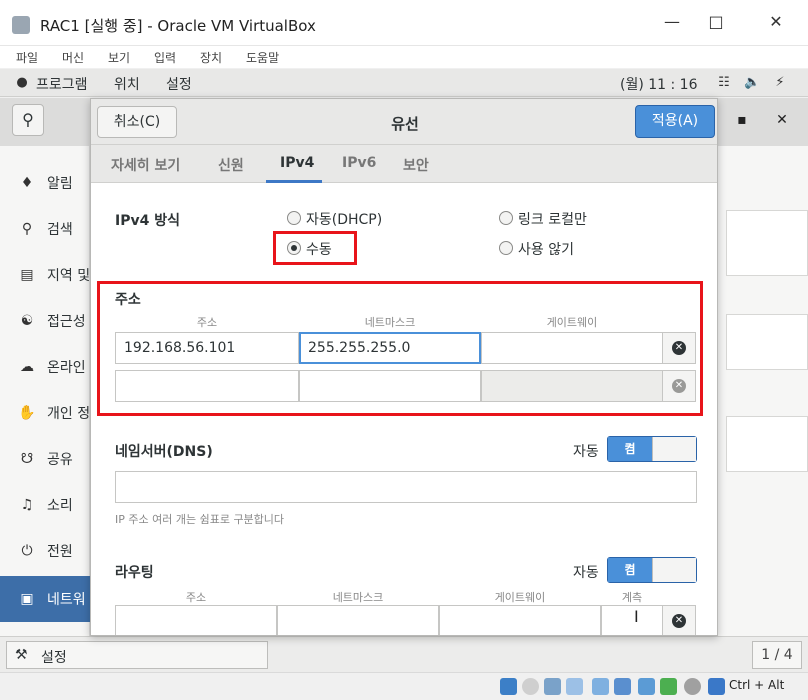 Image resolution: width=808 pixels, height=700 pixels. What do you see at coordinates (27, 551) in the screenshot?
I see `power-icon: ⏻` at bounding box center [27, 551].